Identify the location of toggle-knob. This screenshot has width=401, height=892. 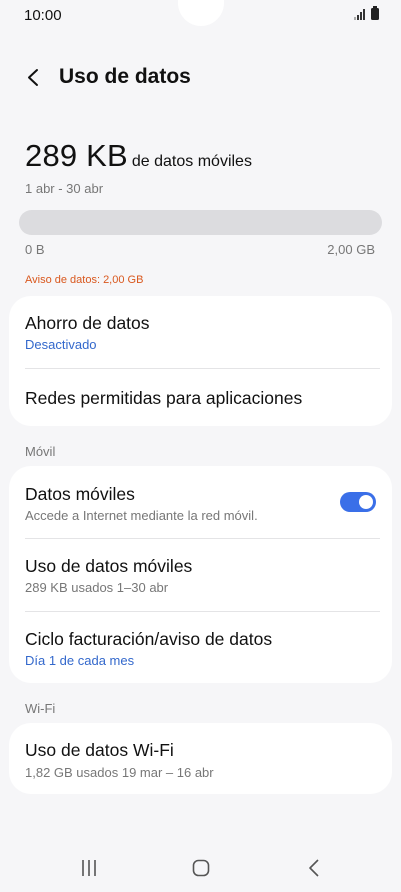
(366, 502).